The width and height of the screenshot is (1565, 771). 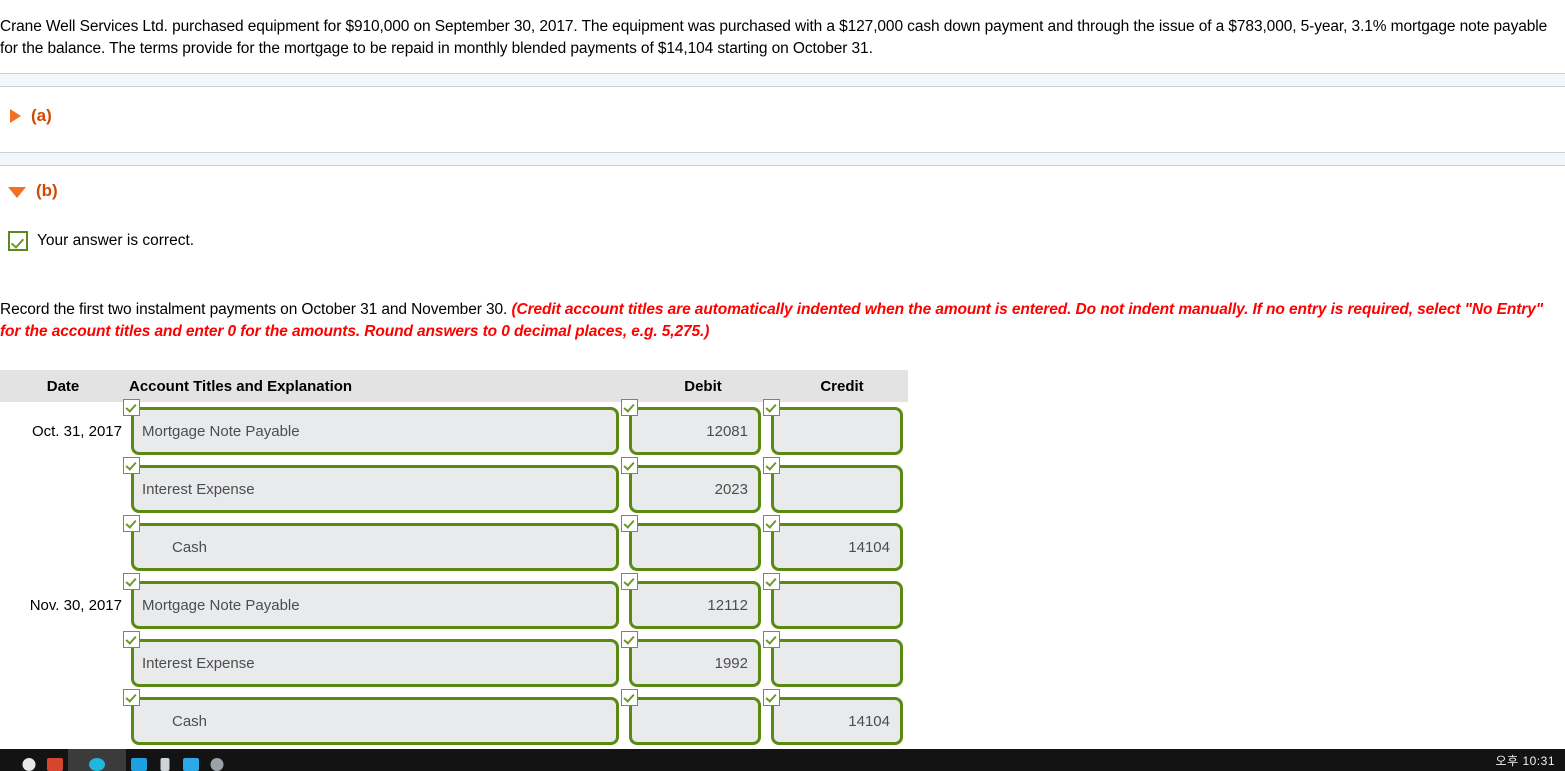 I want to click on taskbar-clock: 오후 10:31, so click(x=1525, y=760).